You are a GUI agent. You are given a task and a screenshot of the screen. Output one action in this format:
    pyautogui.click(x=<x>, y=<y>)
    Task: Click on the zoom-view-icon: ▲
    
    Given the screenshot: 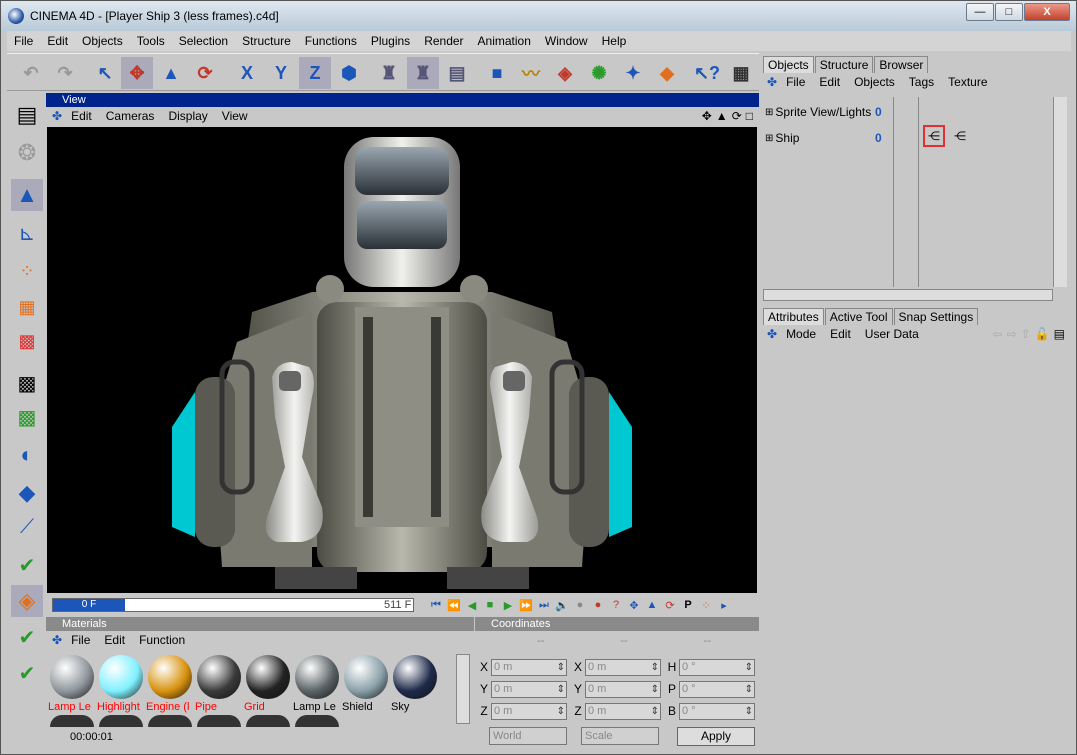 What is the action you would take?
    pyautogui.click(x=722, y=116)
    